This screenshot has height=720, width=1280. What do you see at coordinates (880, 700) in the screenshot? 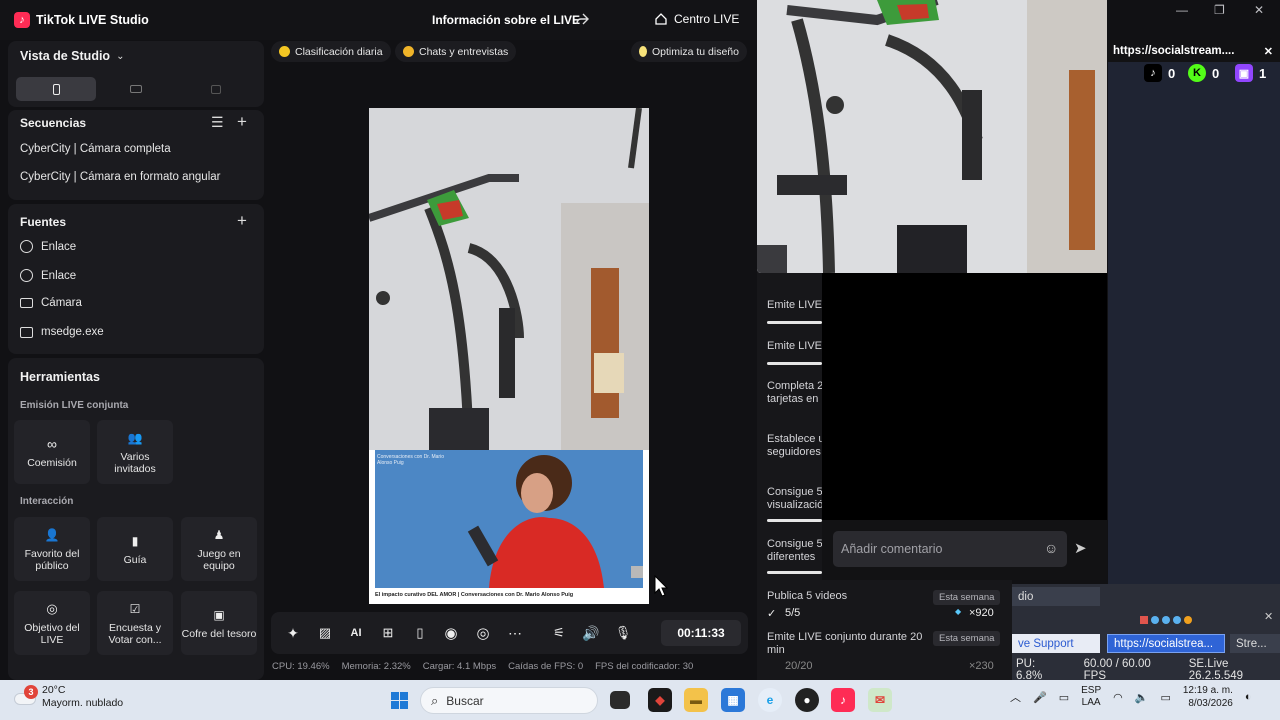
I see `chat-app-icon: ✉` at bounding box center [880, 700].